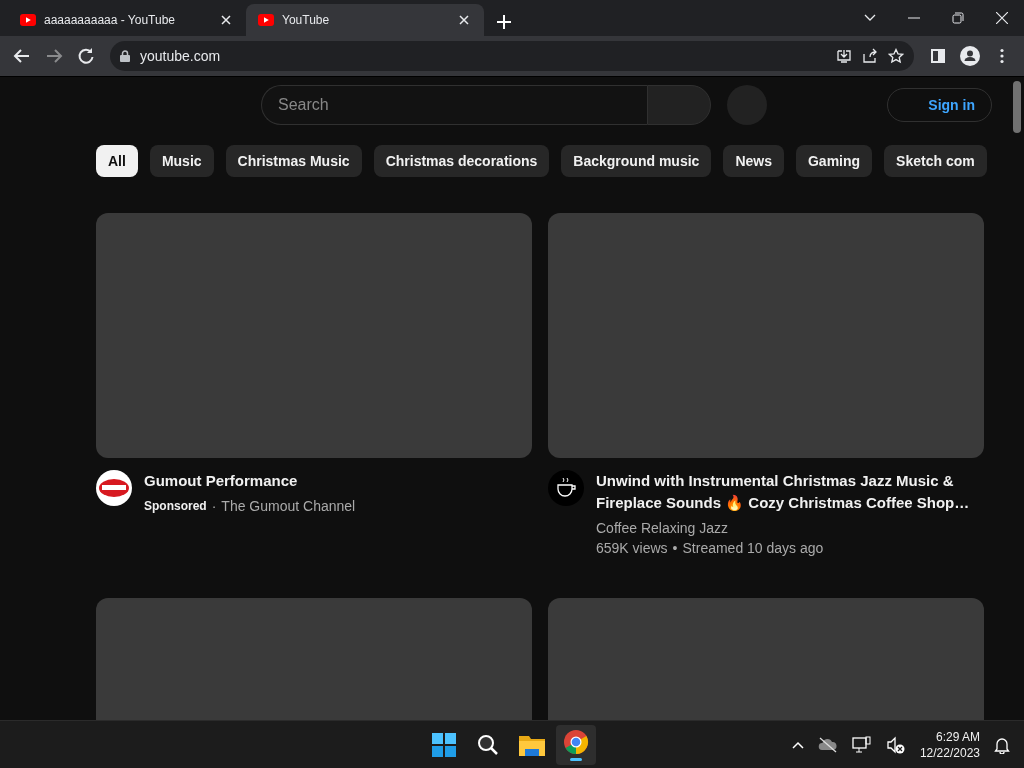 The width and height of the screenshot is (1024, 768). Describe the element at coordinates (753, 548) in the screenshot. I see `upload-age: Streamed 10 days ago` at that location.